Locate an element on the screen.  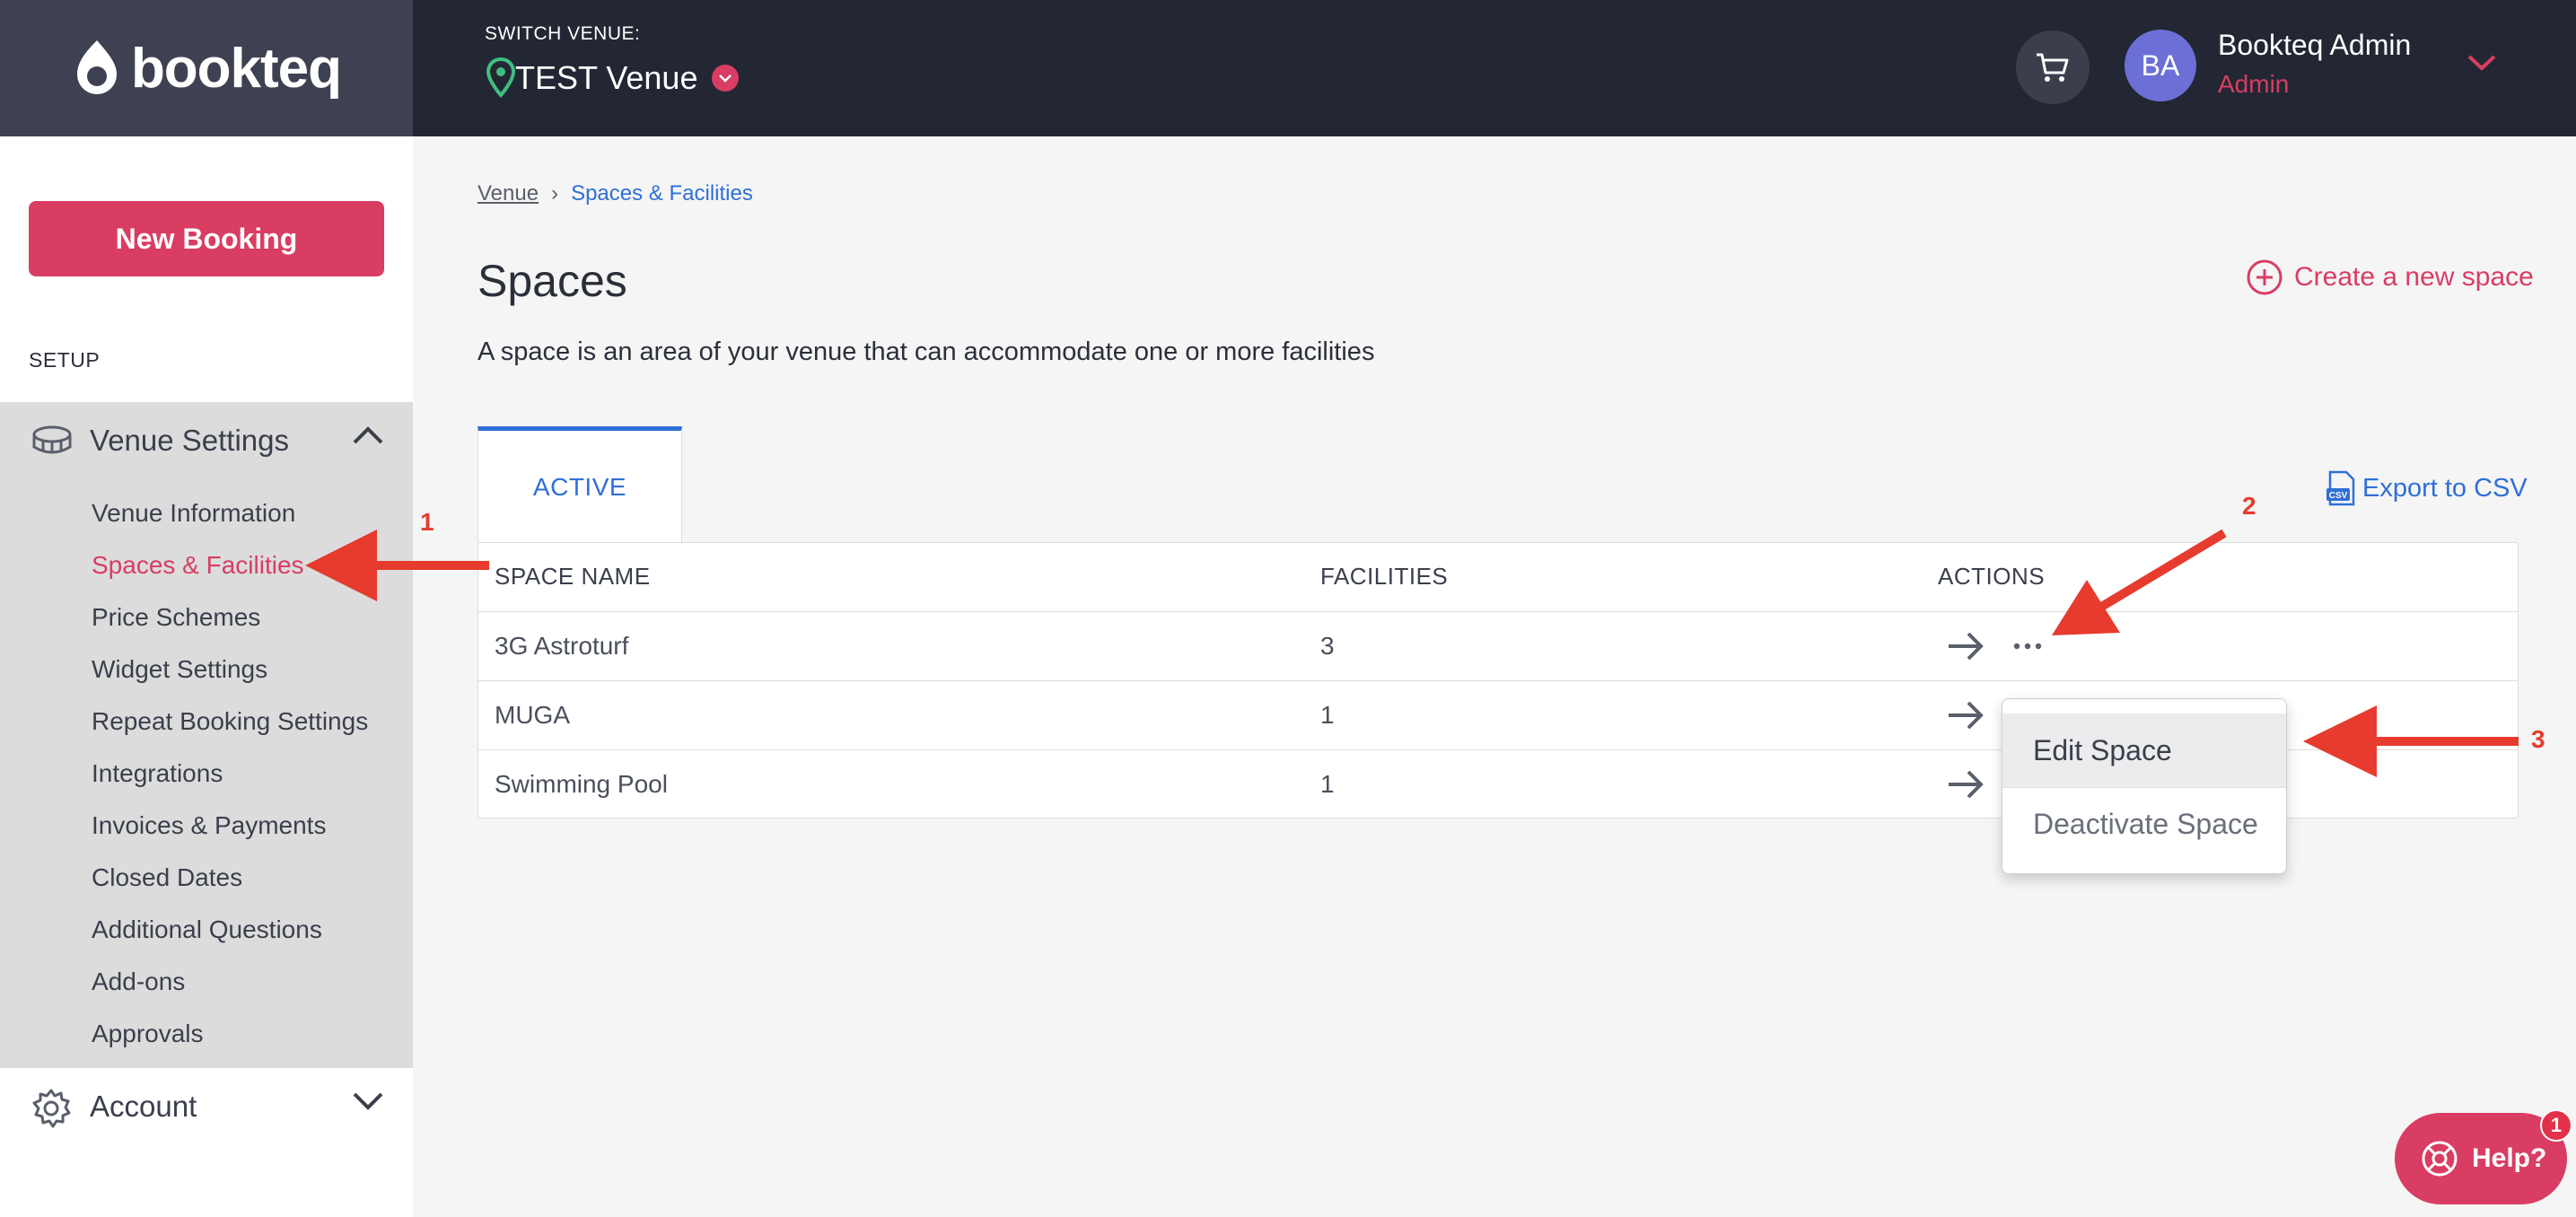
venue-settings-header: Venue Settings is located at coordinates (206, 439).